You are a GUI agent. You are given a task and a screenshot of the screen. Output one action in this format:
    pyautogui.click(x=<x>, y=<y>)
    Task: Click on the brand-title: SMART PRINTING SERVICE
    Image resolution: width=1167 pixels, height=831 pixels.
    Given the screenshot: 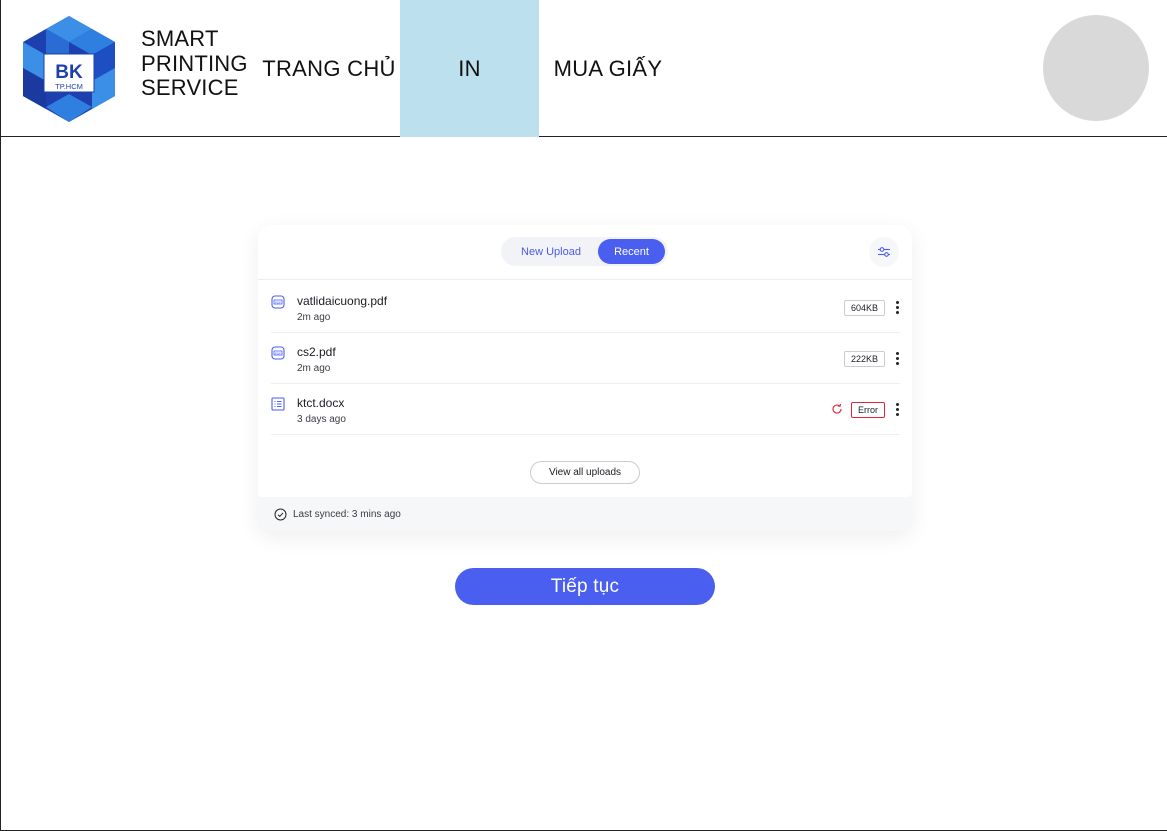 What is the action you would take?
    pyautogui.click(x=194, y=63)
    